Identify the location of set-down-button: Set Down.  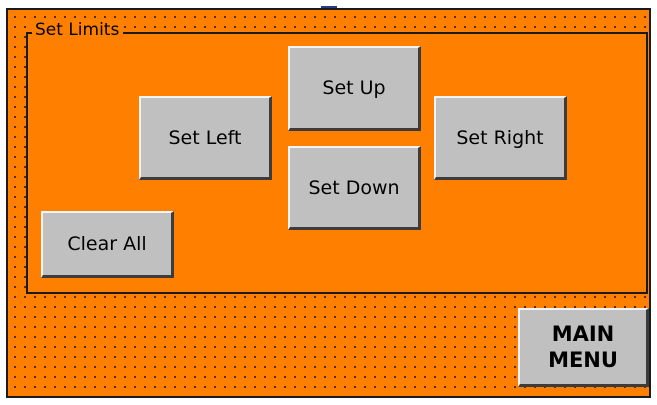
(354, 188).